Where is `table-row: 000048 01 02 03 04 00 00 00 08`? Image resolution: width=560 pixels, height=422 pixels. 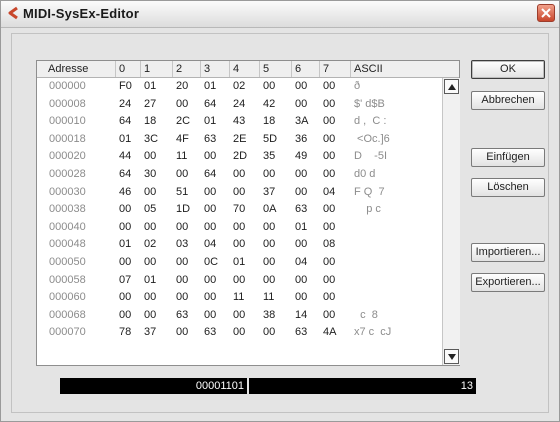
table-row: 000048 01 02 03 04 00 00 00 08 is located at coordinates (239, 244).